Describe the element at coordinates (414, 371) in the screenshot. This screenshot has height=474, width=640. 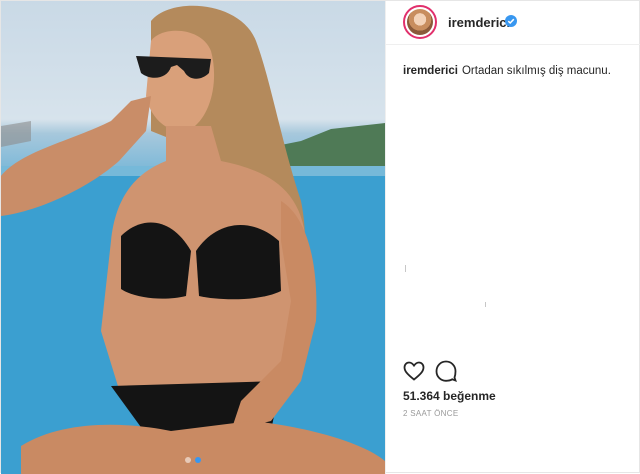
I see `heart-outline-icon` at that location.